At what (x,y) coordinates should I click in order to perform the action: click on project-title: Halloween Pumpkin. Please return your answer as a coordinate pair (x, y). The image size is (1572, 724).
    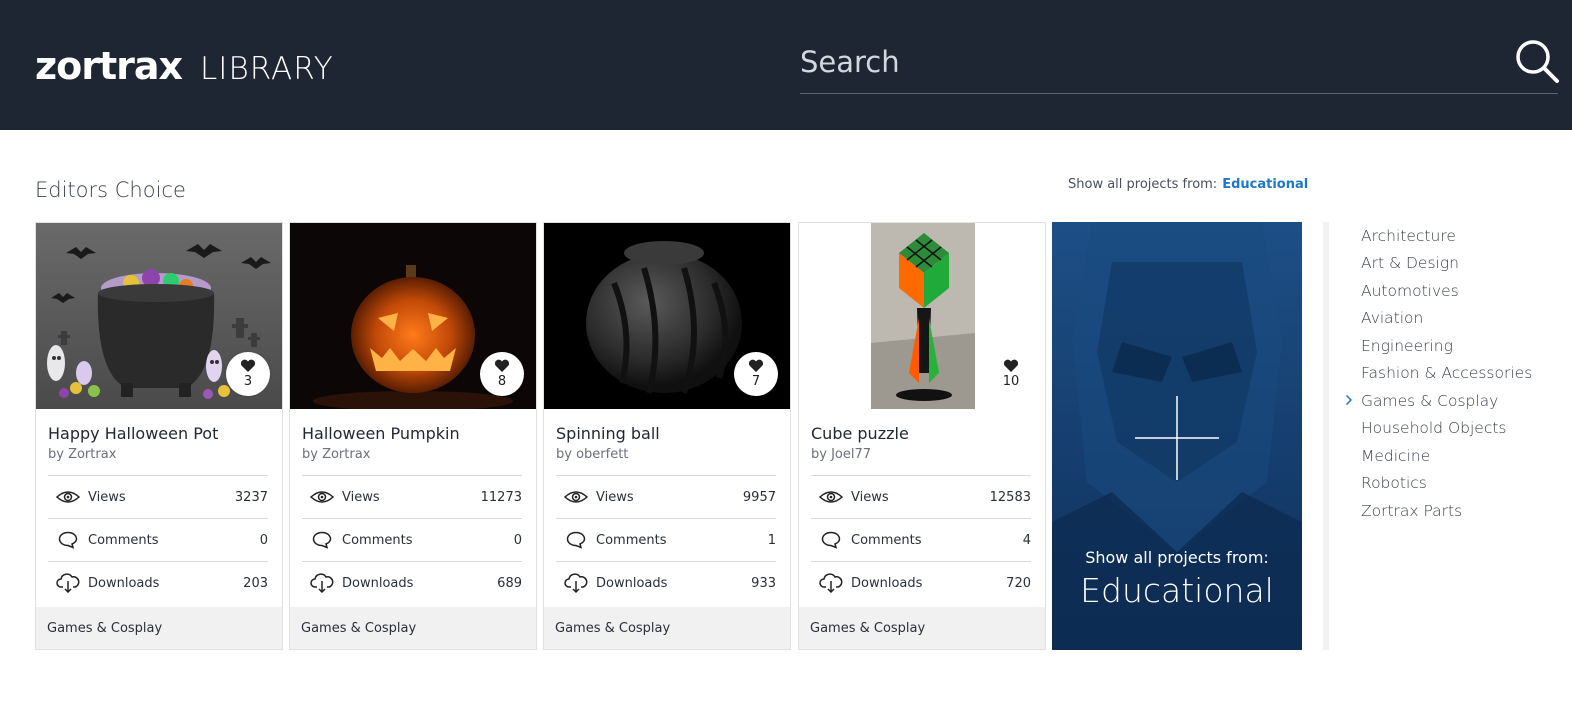
    Looking at the image, I should click on (381, 433).